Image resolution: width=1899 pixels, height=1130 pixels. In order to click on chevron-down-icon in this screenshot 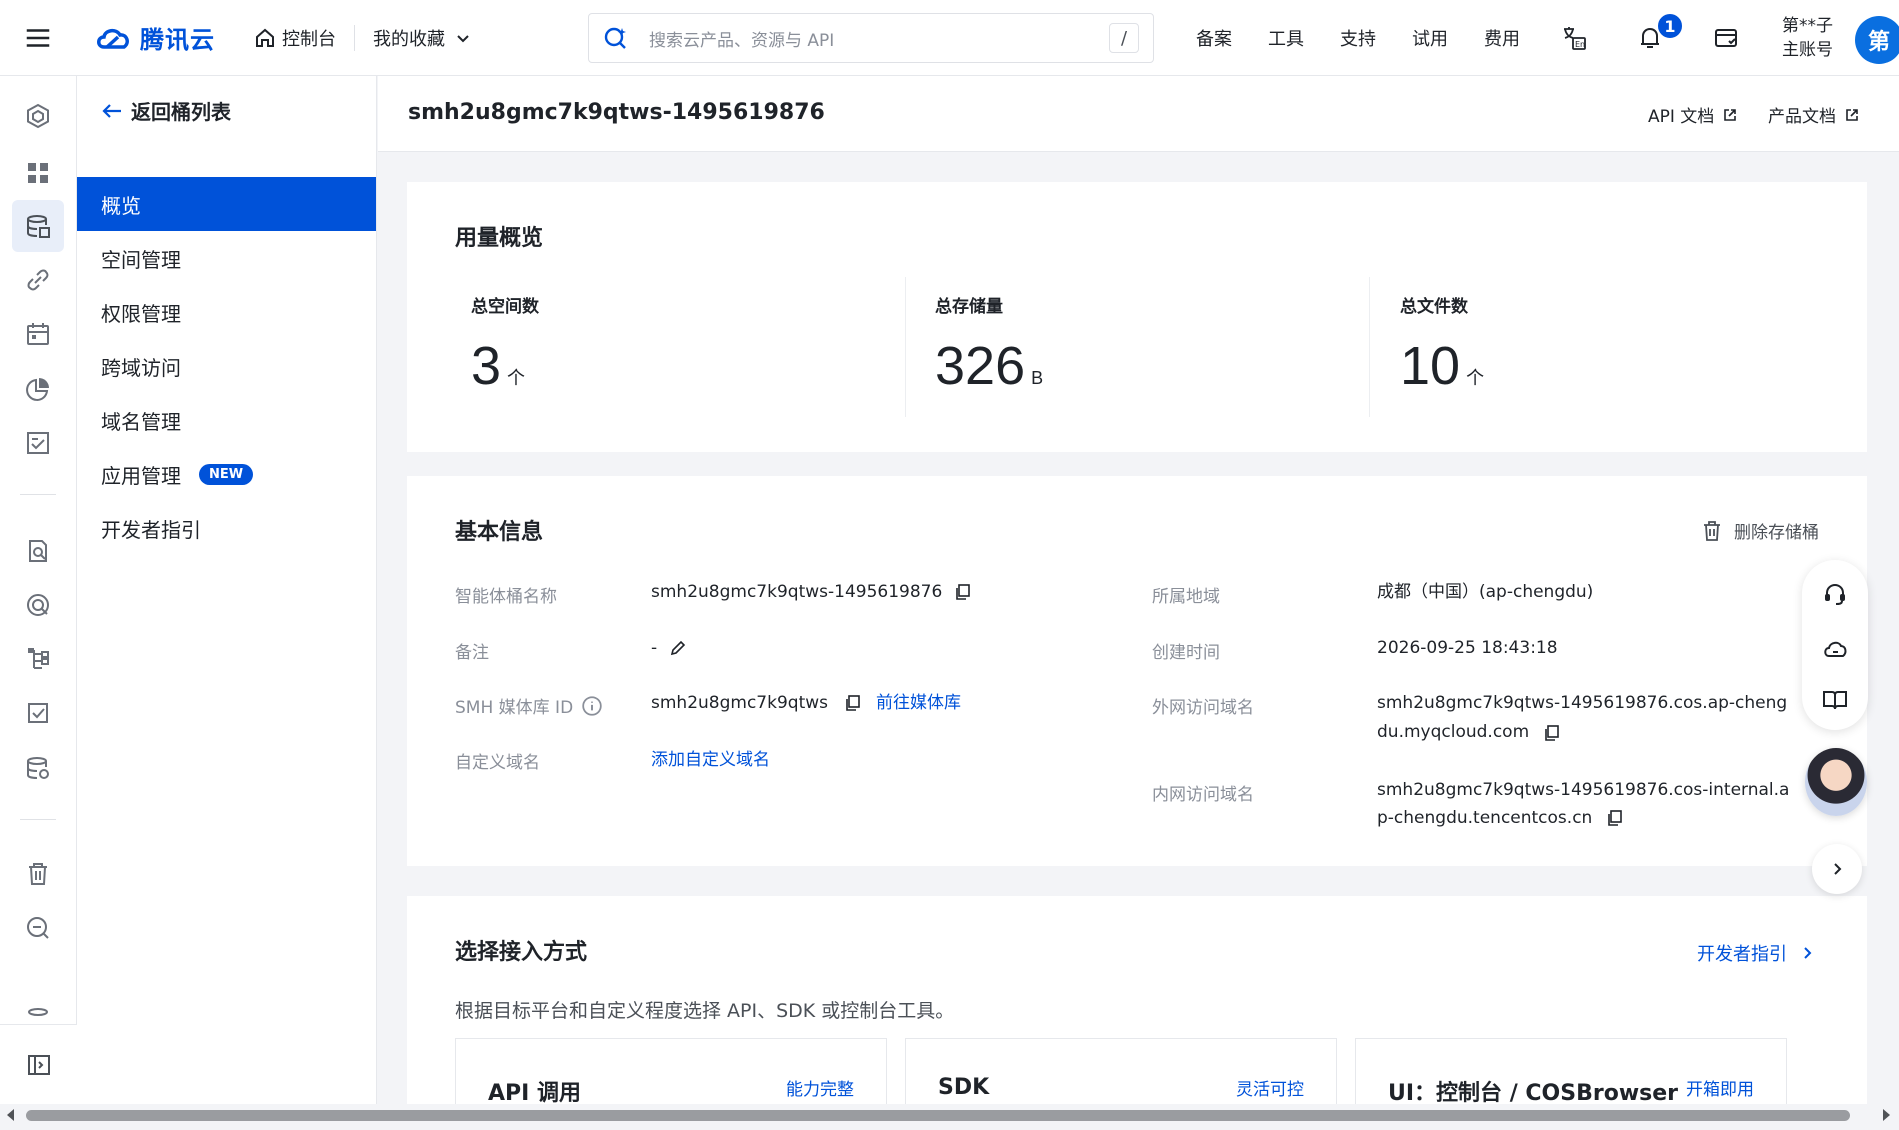, I will do `click(463, 38)`.